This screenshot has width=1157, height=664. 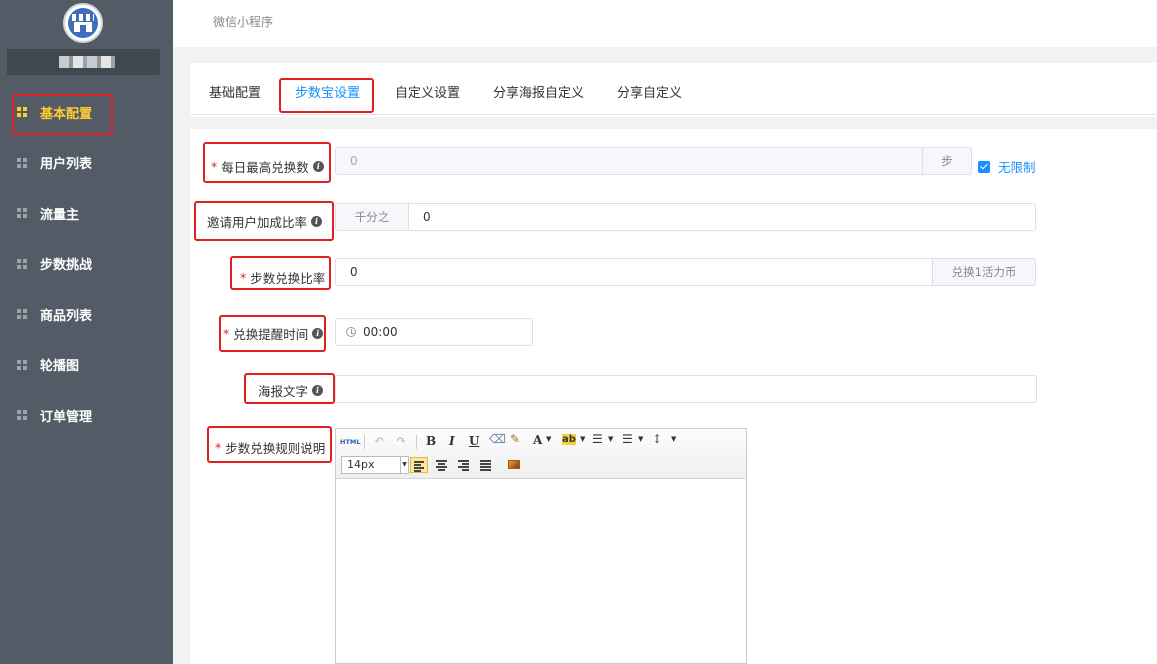 What do you see at coordinates (66, 417) in the screenshot?
I see `sidebar-item-label: 订单管理` at bounding box center [66, 417].